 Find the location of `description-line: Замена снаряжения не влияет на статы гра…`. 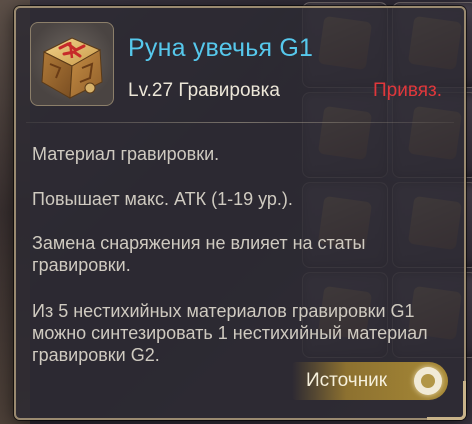

description-line: Замена снаряжения не влияет на статы гра… is located at coordinates (199, 254).